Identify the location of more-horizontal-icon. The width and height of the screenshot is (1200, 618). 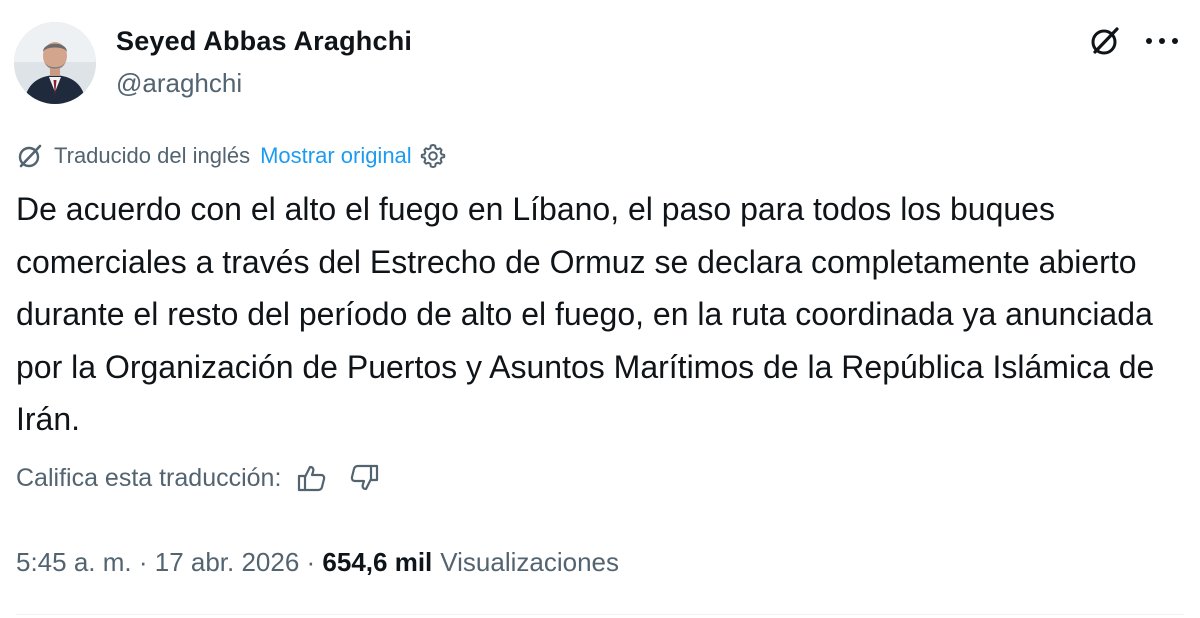
(1162, 41).